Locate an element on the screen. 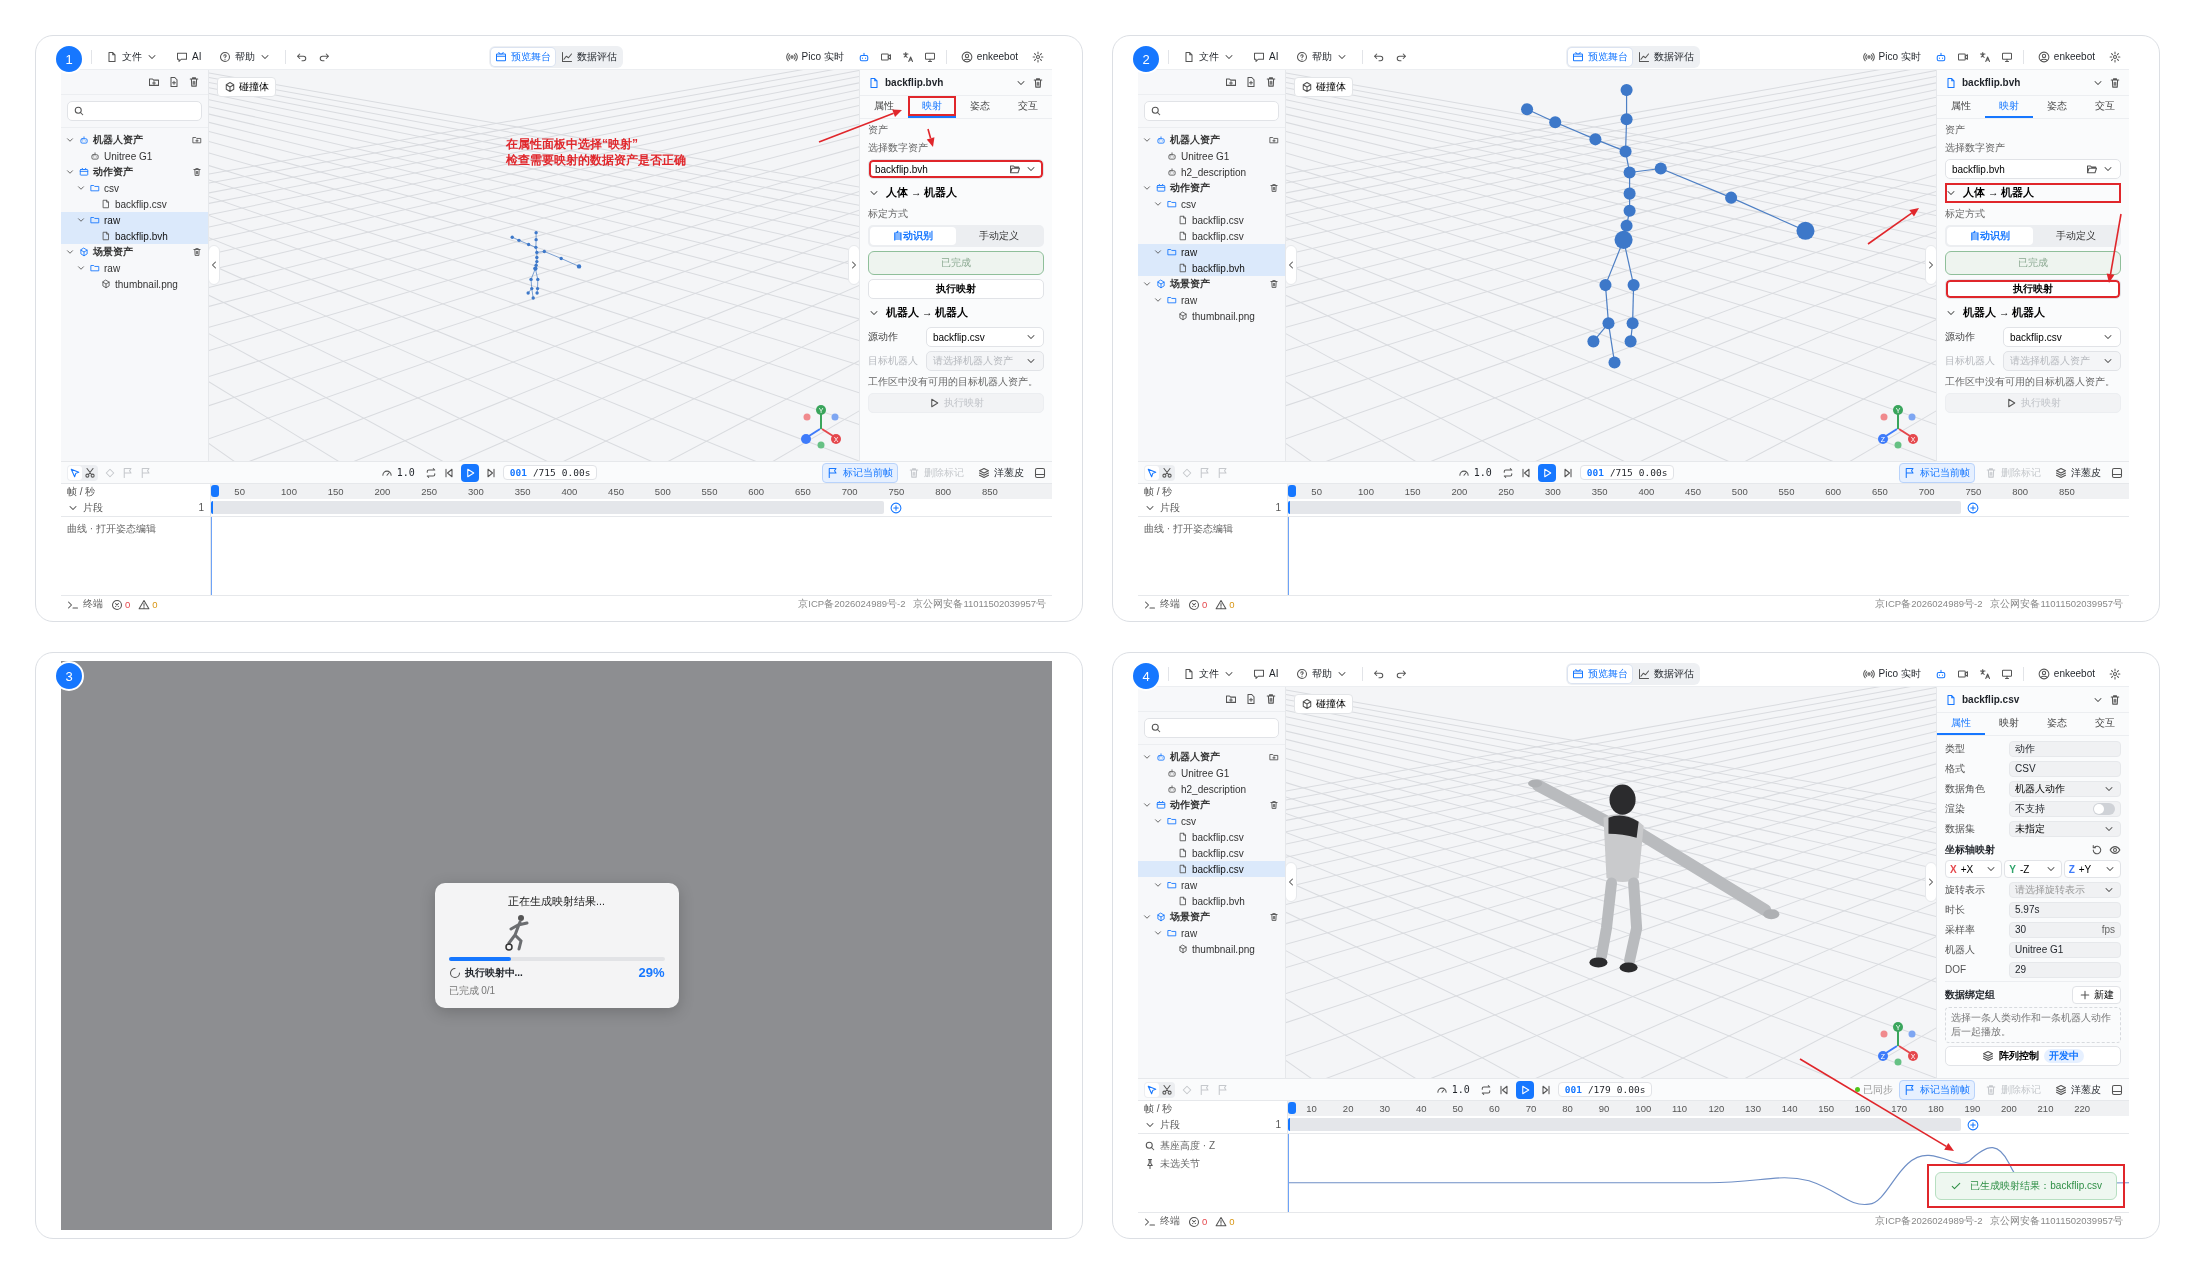  icp-license-link: 京ICP备2026024989号-2 is located at coordinates (1929, 604).